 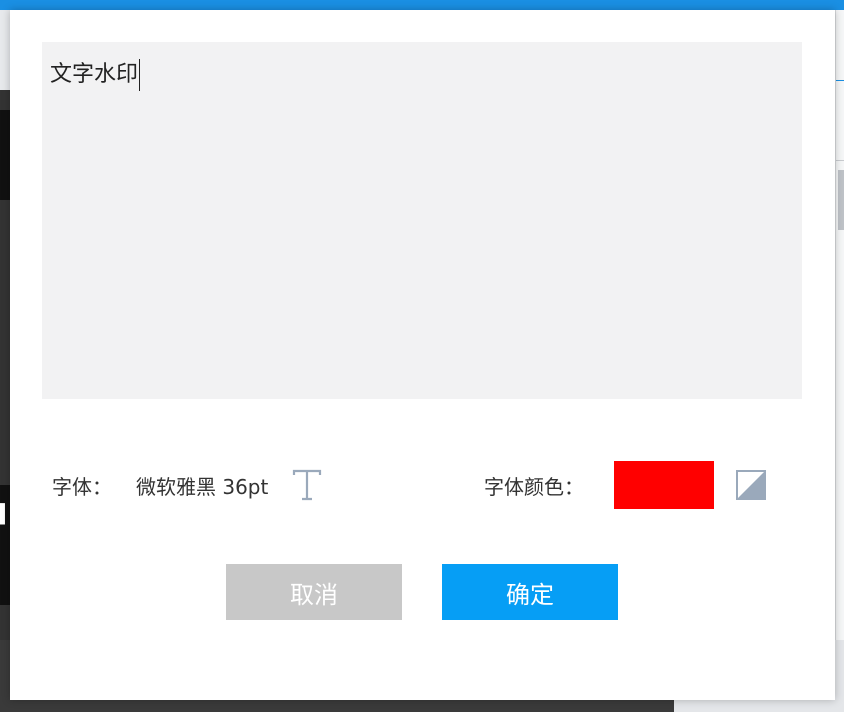 I want to click on background-scrollbar, so click(x=841, y=200).